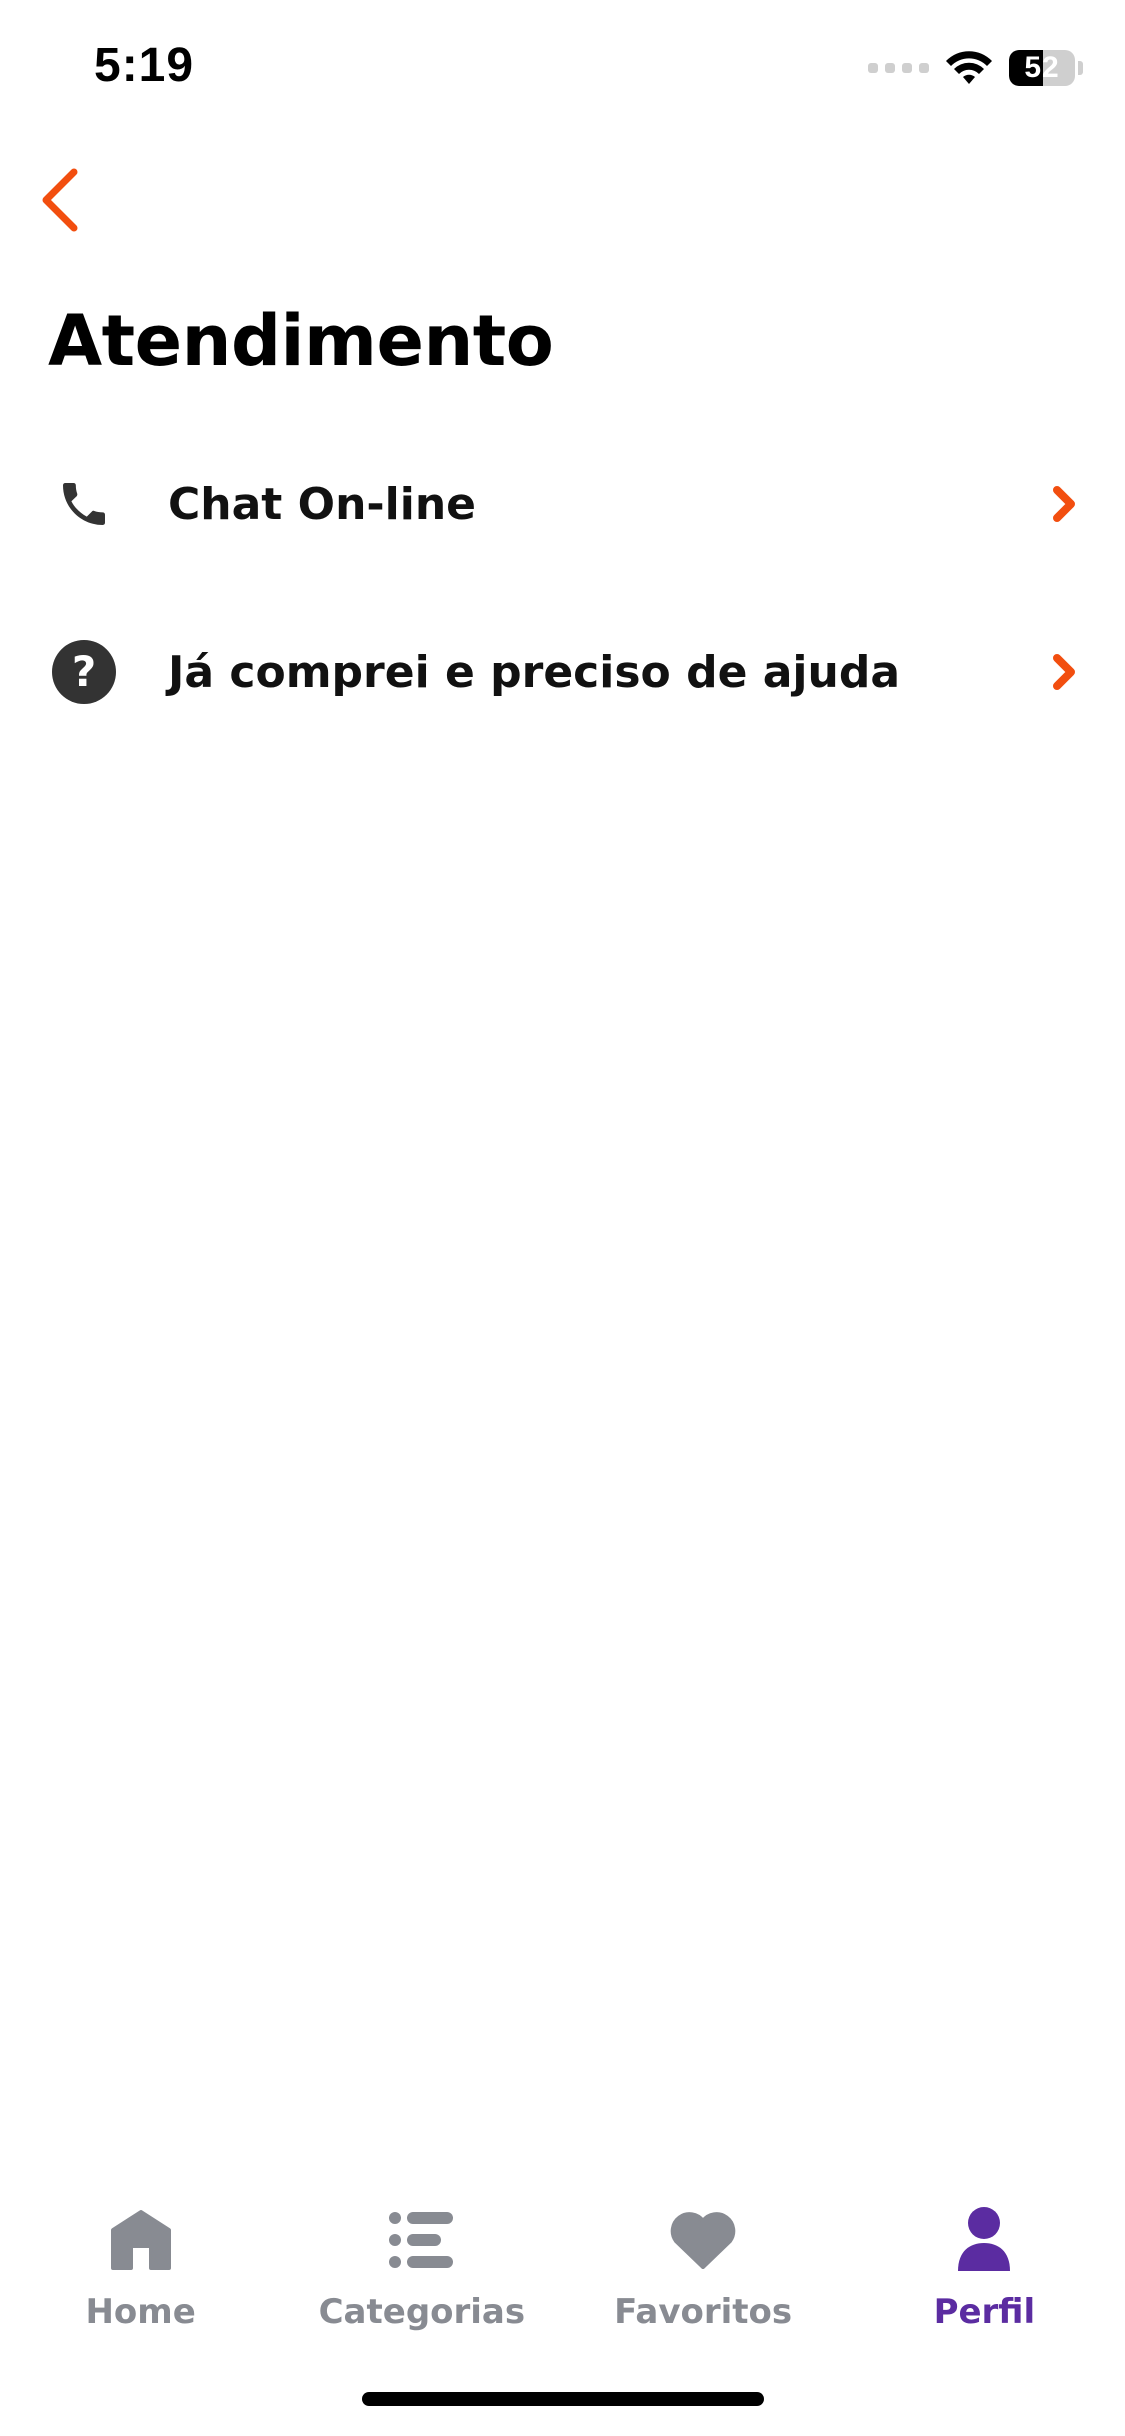 This screenshot has width=1125, height=2436. Describe the element at coordinates (301, 341) in the screenshot. I see `page-title: Atendimento` at that location.